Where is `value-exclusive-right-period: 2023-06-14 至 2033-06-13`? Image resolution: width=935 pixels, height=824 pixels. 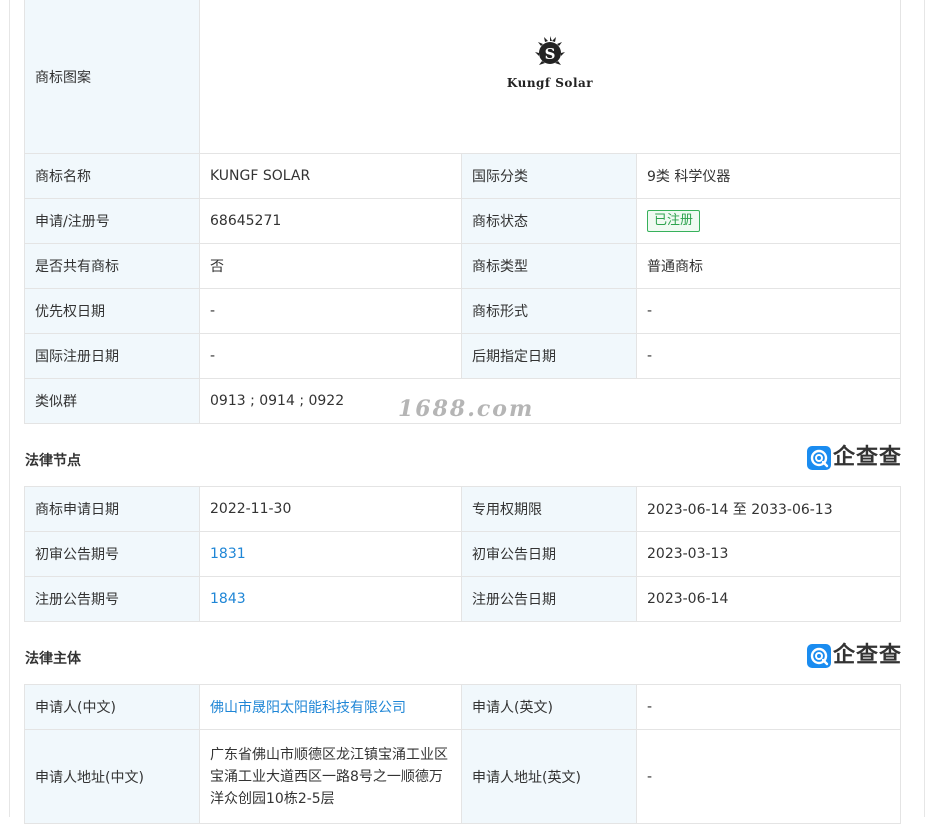 value-exclusive-right-period: 2023-06-14 至 2033-06-13 is located at coordinates (768, 509).